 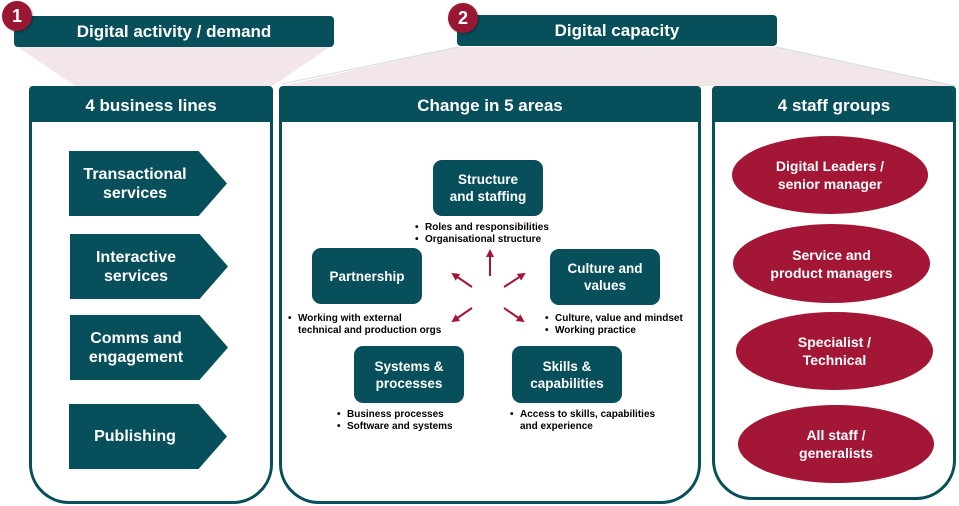 I want to click on arrow-up-right, so click(x=514, y=280).